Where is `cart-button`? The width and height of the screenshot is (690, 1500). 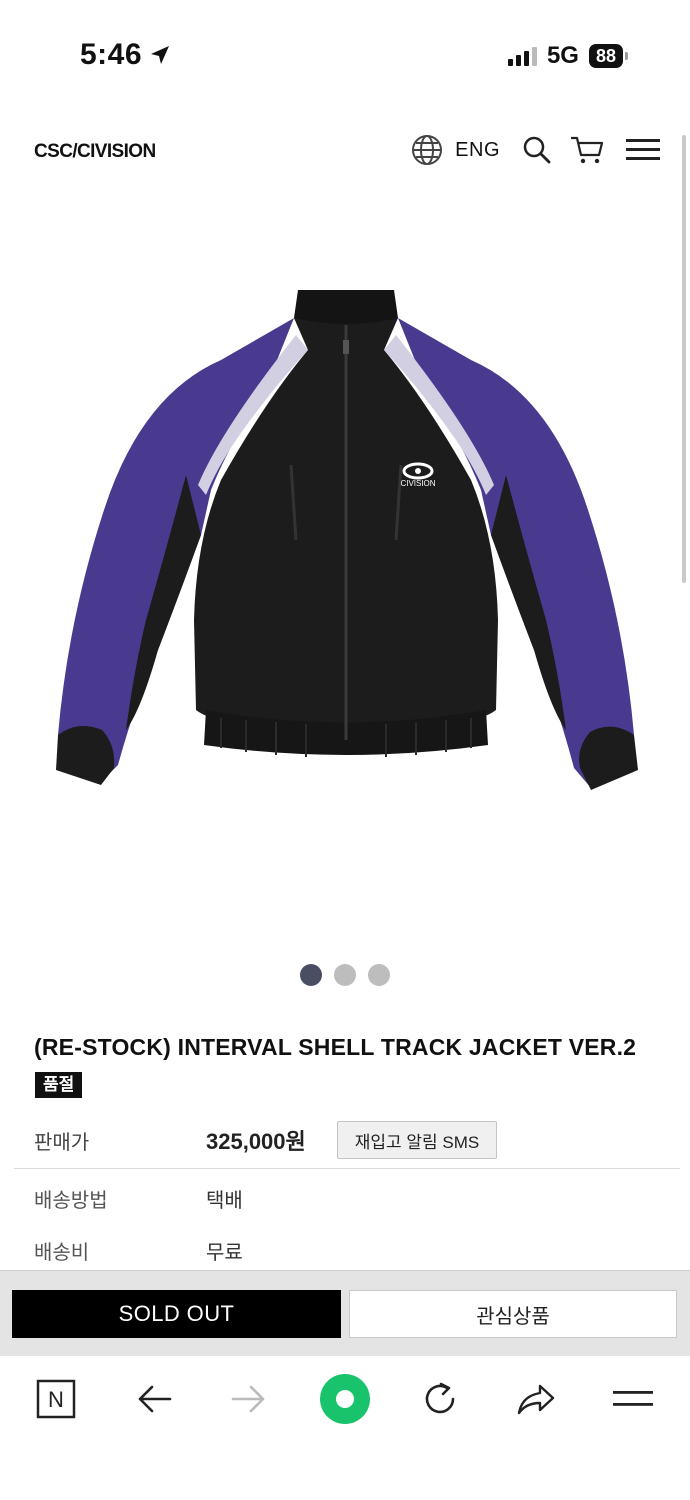
cart-button is located at coordinates (587, 150).